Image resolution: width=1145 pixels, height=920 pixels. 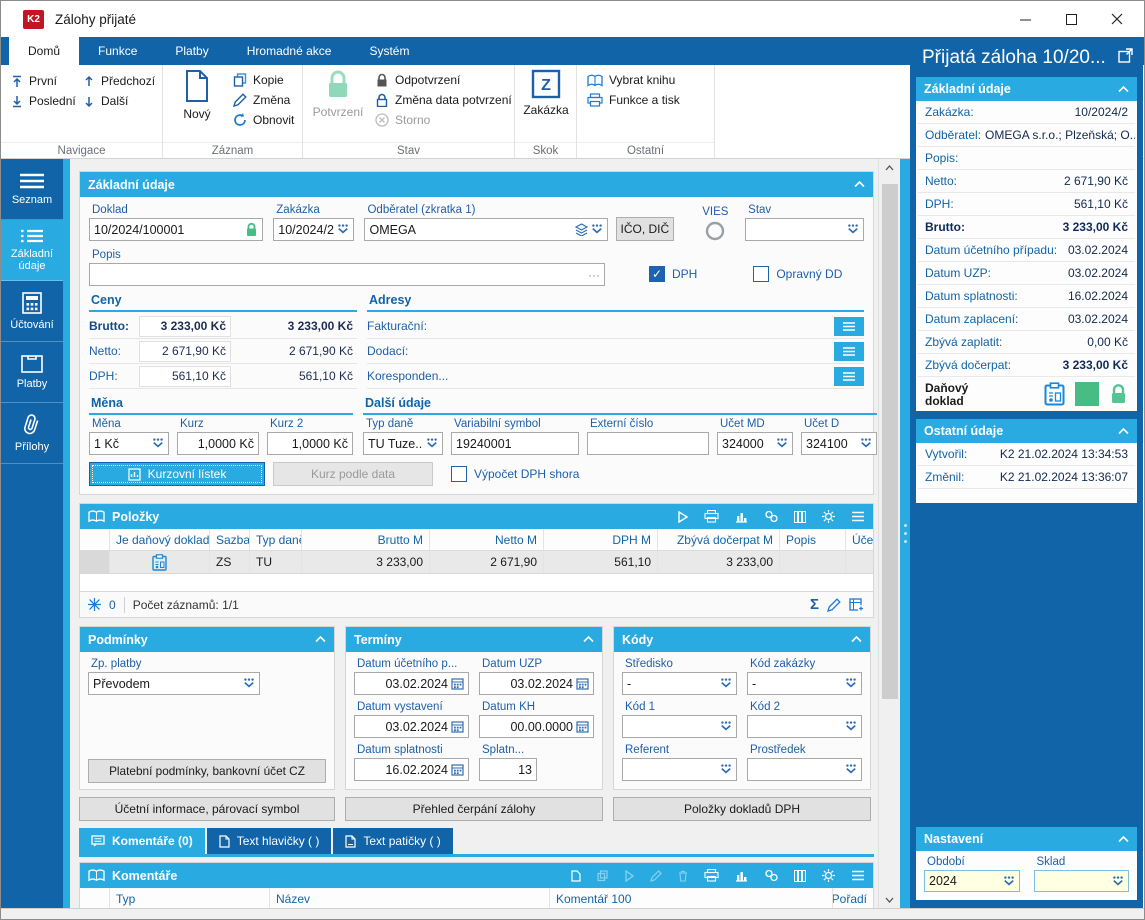 What do you see at coordinates (849, 351) in the screenshot?
I see `dodaci-address-button` at bounding box center [849, 351].